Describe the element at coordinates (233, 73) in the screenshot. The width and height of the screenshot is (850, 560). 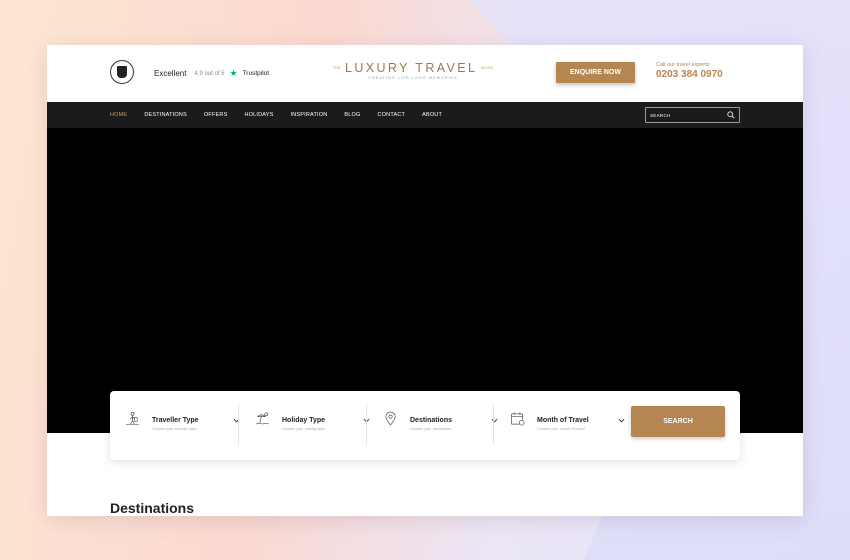
I see `trustpilot-star-icon: ★` at that location.